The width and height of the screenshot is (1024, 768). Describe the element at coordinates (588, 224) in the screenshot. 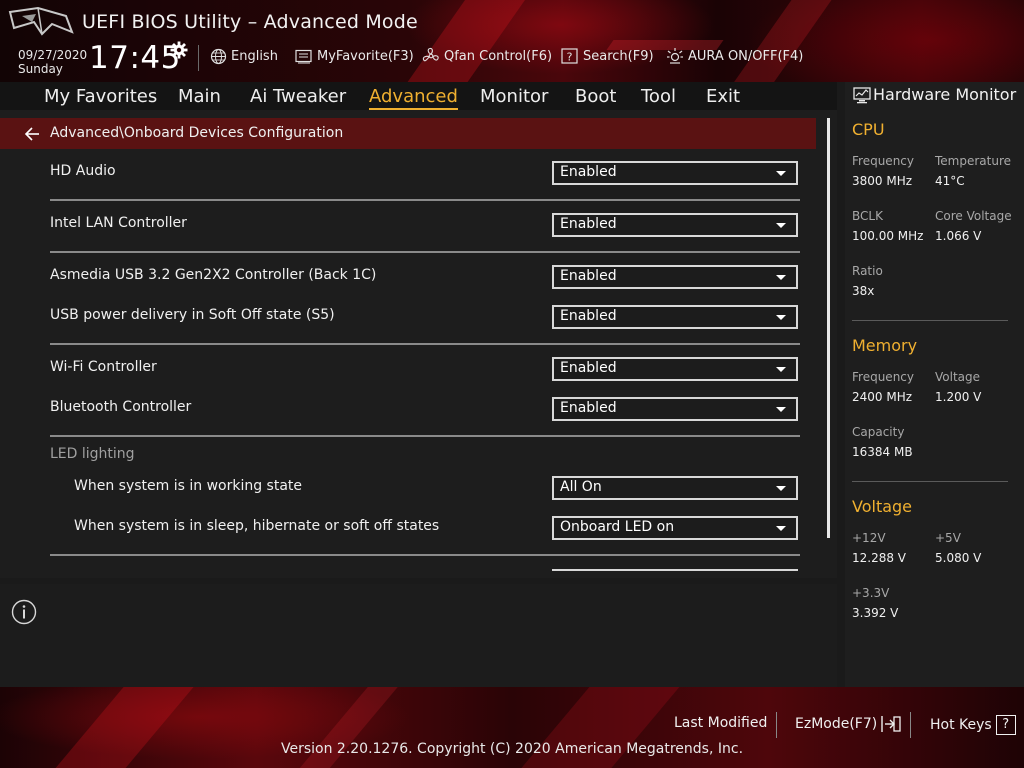

I see `intel-lan-value: Enabled` at that location.